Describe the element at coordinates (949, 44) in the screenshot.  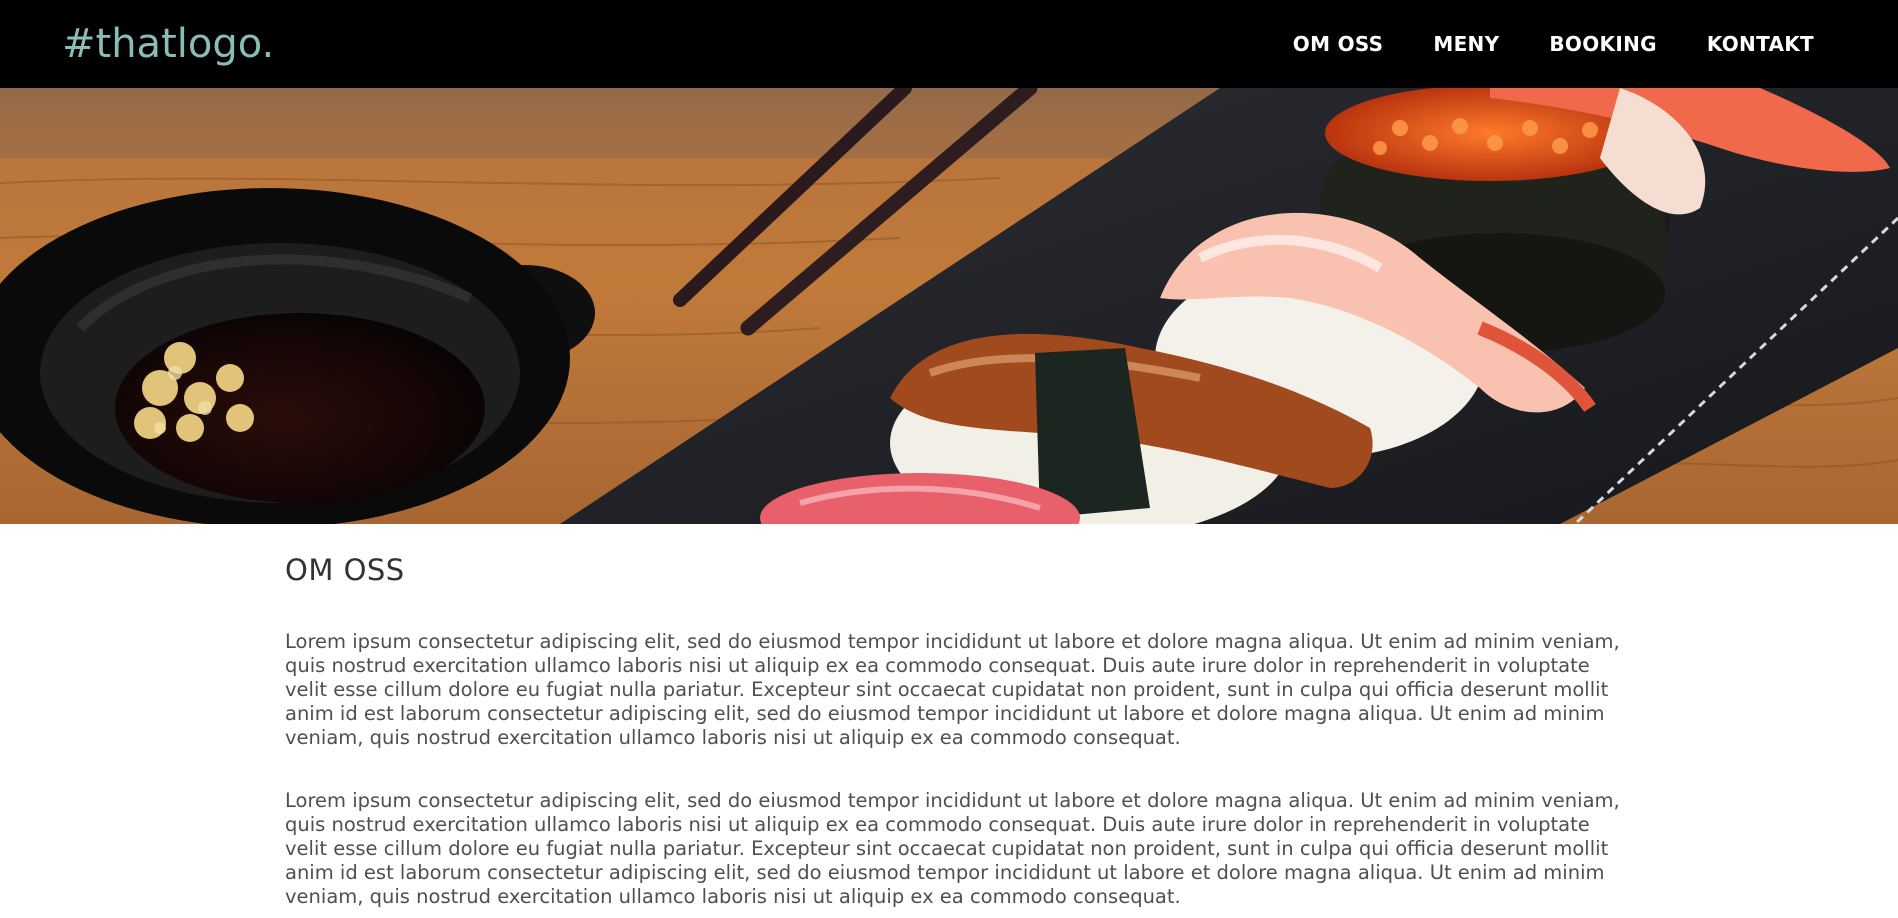
I see `site-header: #thatlogo. OM OSS MENY BOOKING KONTAKT` at that location.